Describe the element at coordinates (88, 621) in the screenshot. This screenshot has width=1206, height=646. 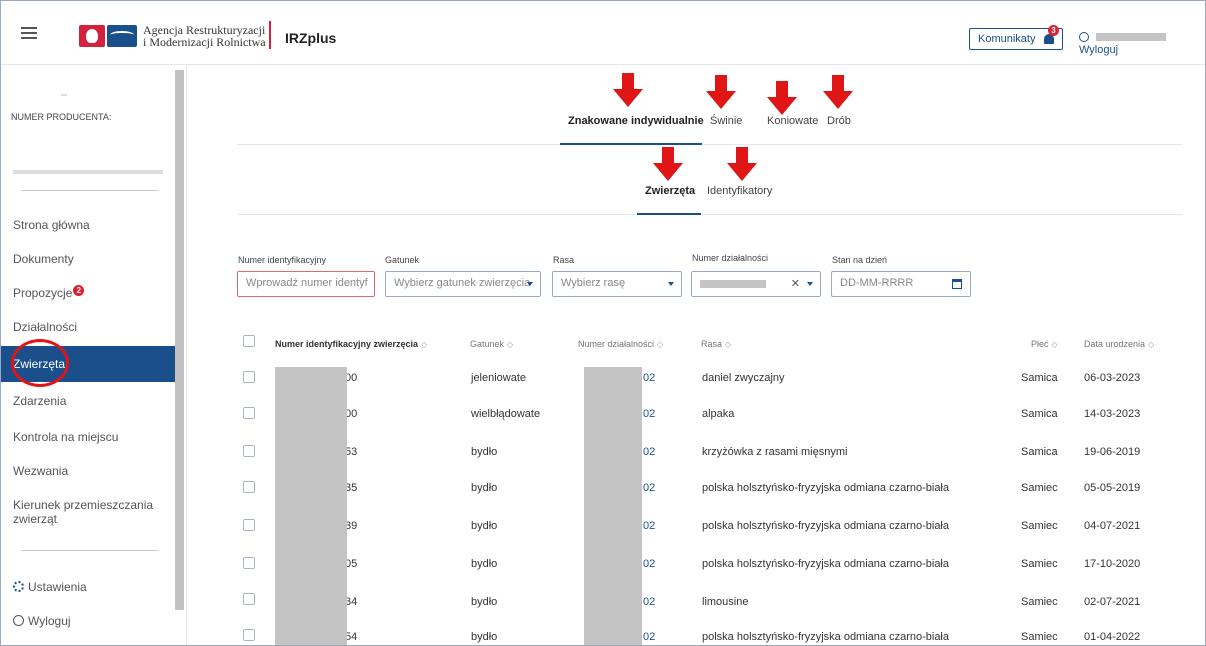
I see `sidebar-item-logout: Wyloguj` at that location.